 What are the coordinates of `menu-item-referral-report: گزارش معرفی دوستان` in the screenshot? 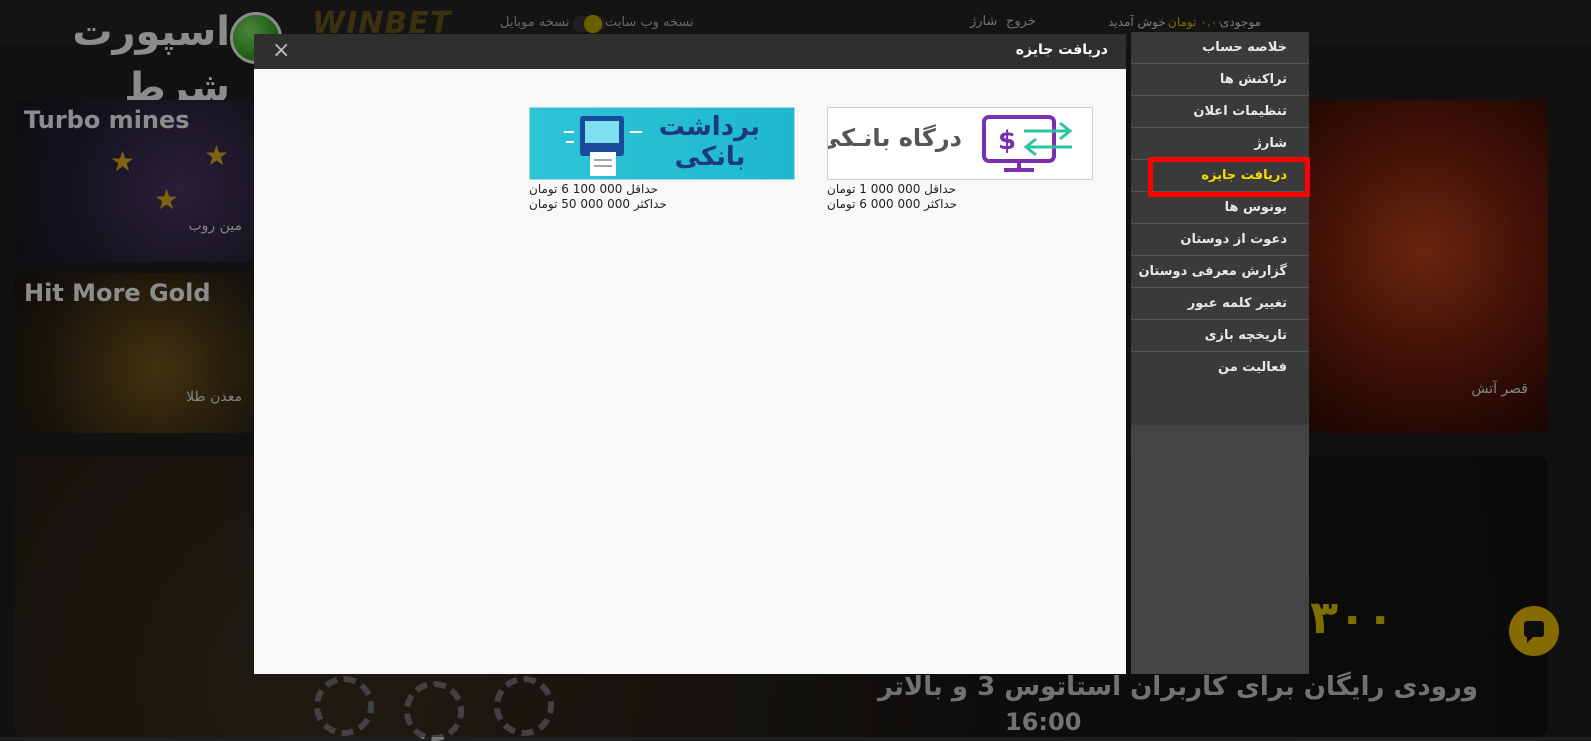 It's located at (1220, 272).